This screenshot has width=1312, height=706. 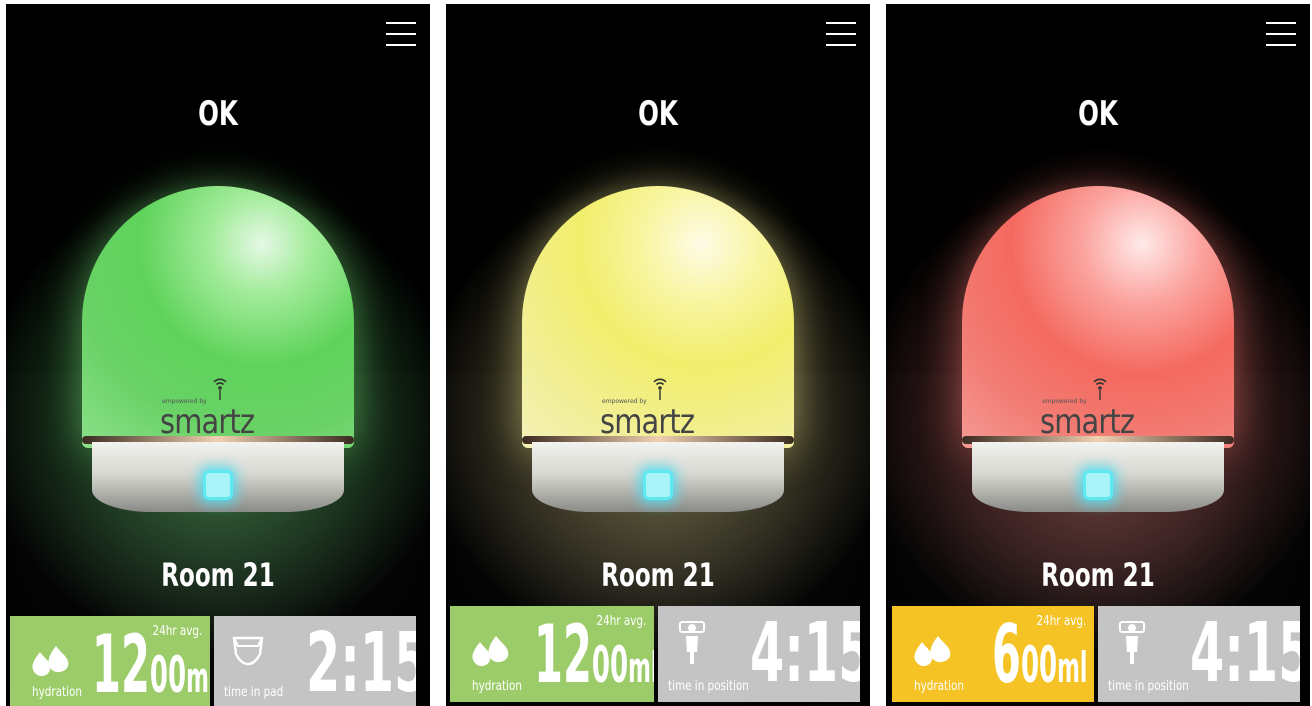 What do you see at coordinates (248, 651) in the screenshot?
I see `diaper-icon` at bounding box center [248, 651].